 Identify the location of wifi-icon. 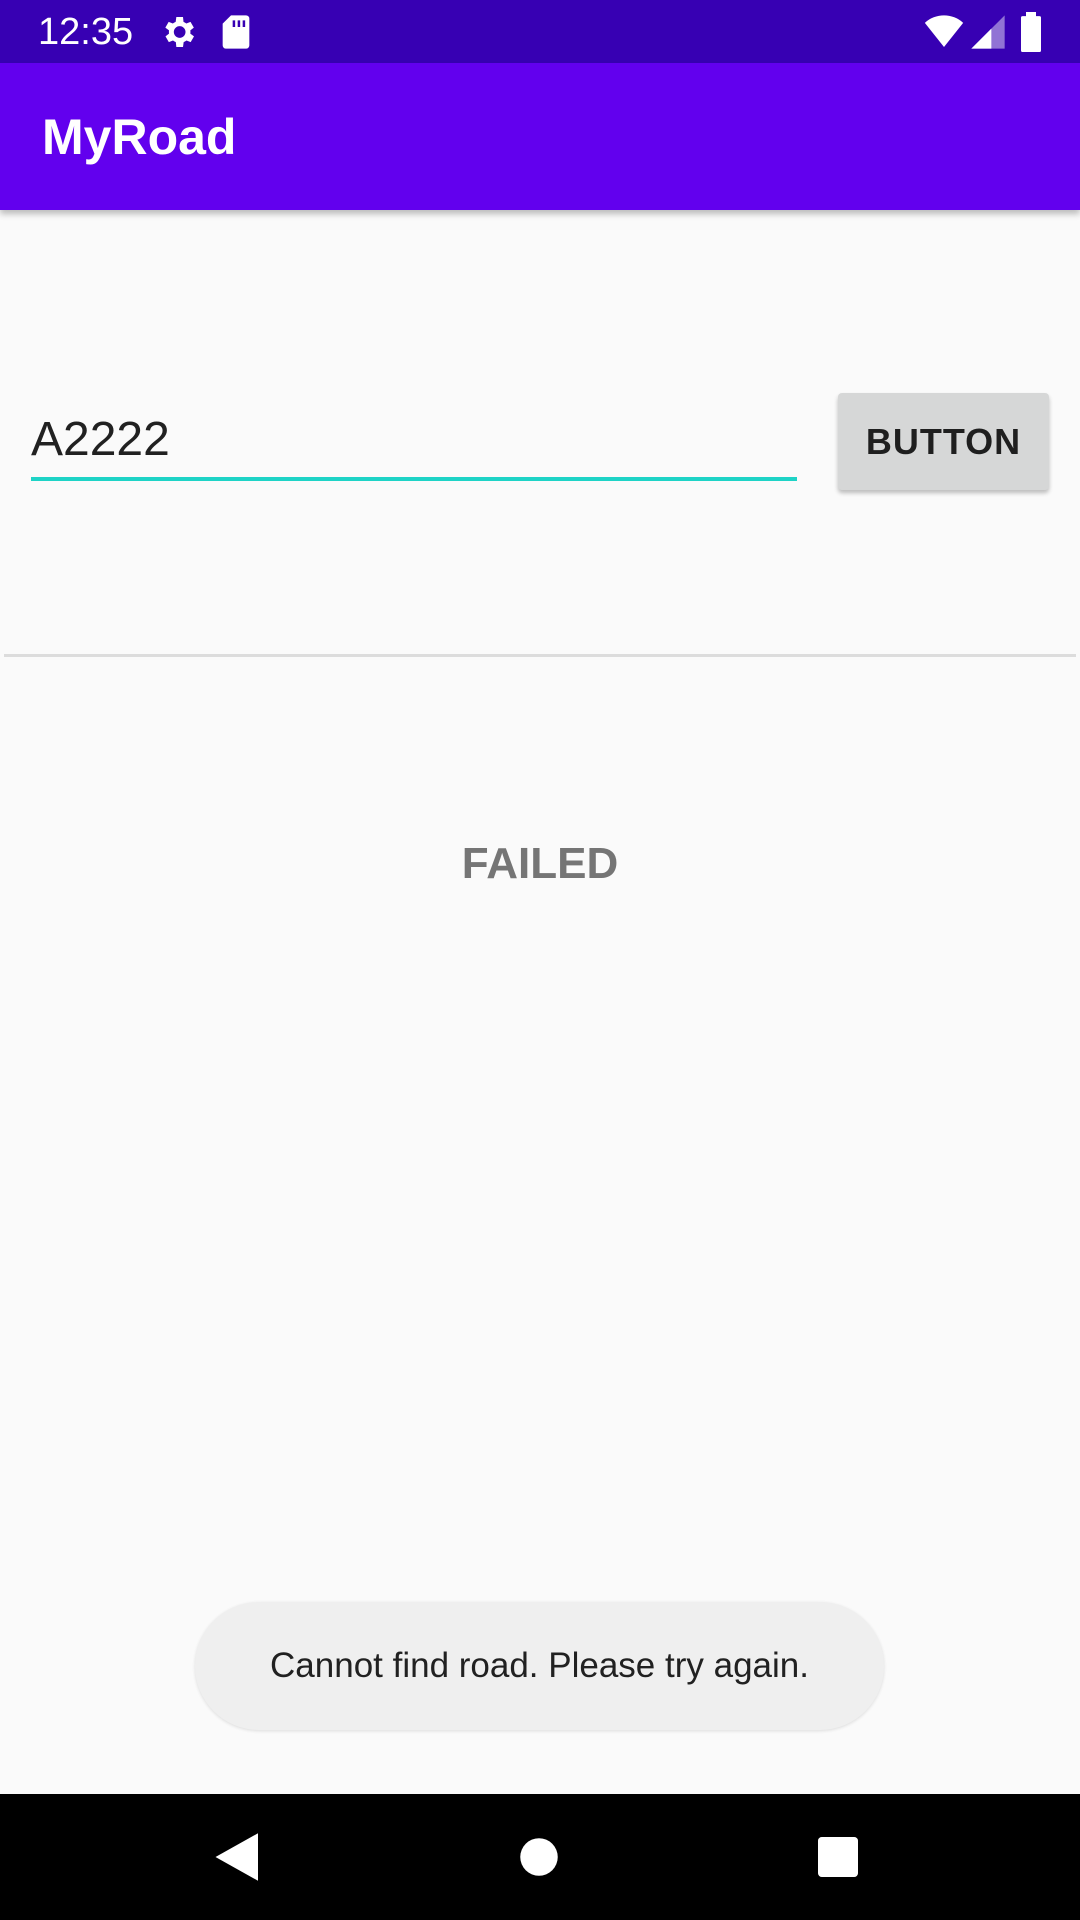
(944, 32).